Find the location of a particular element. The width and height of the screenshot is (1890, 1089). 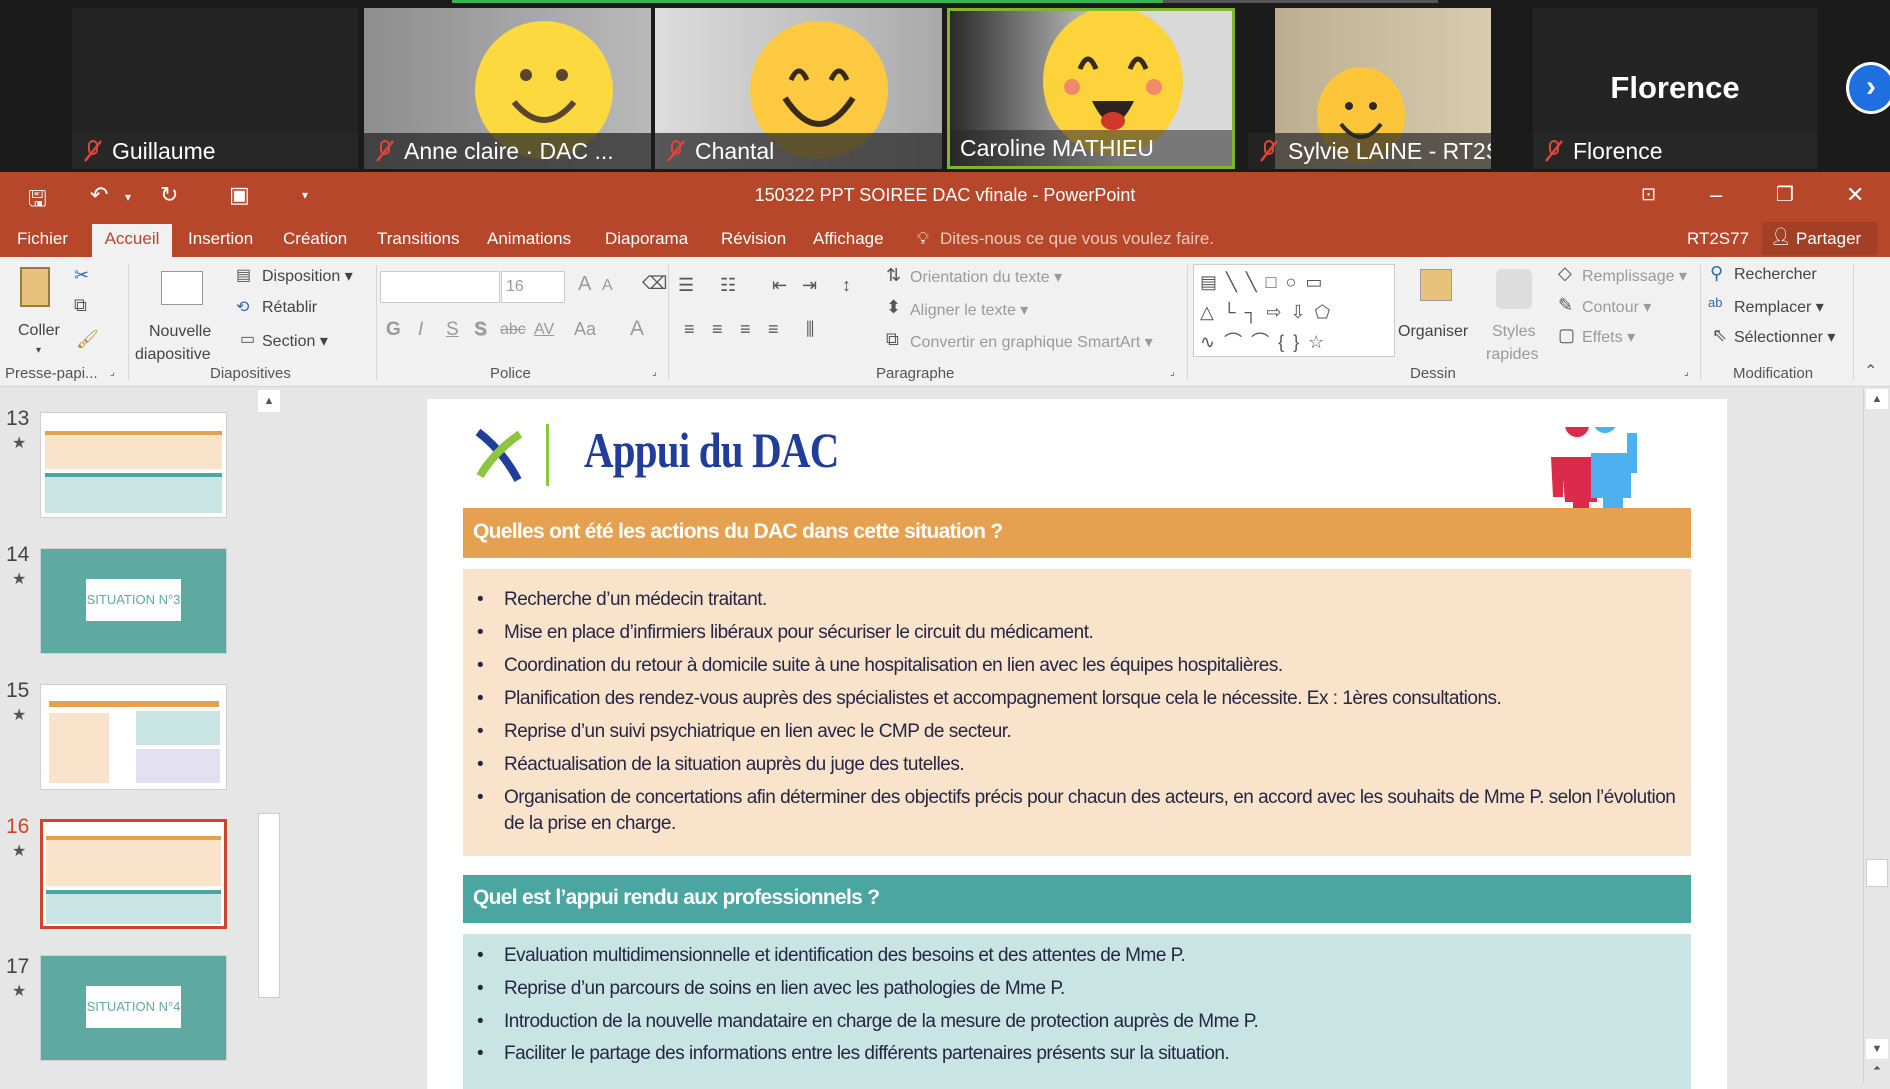

participant-tile-caroline-active: Caroline MATHIEU is located at coordinates (1091, 88).